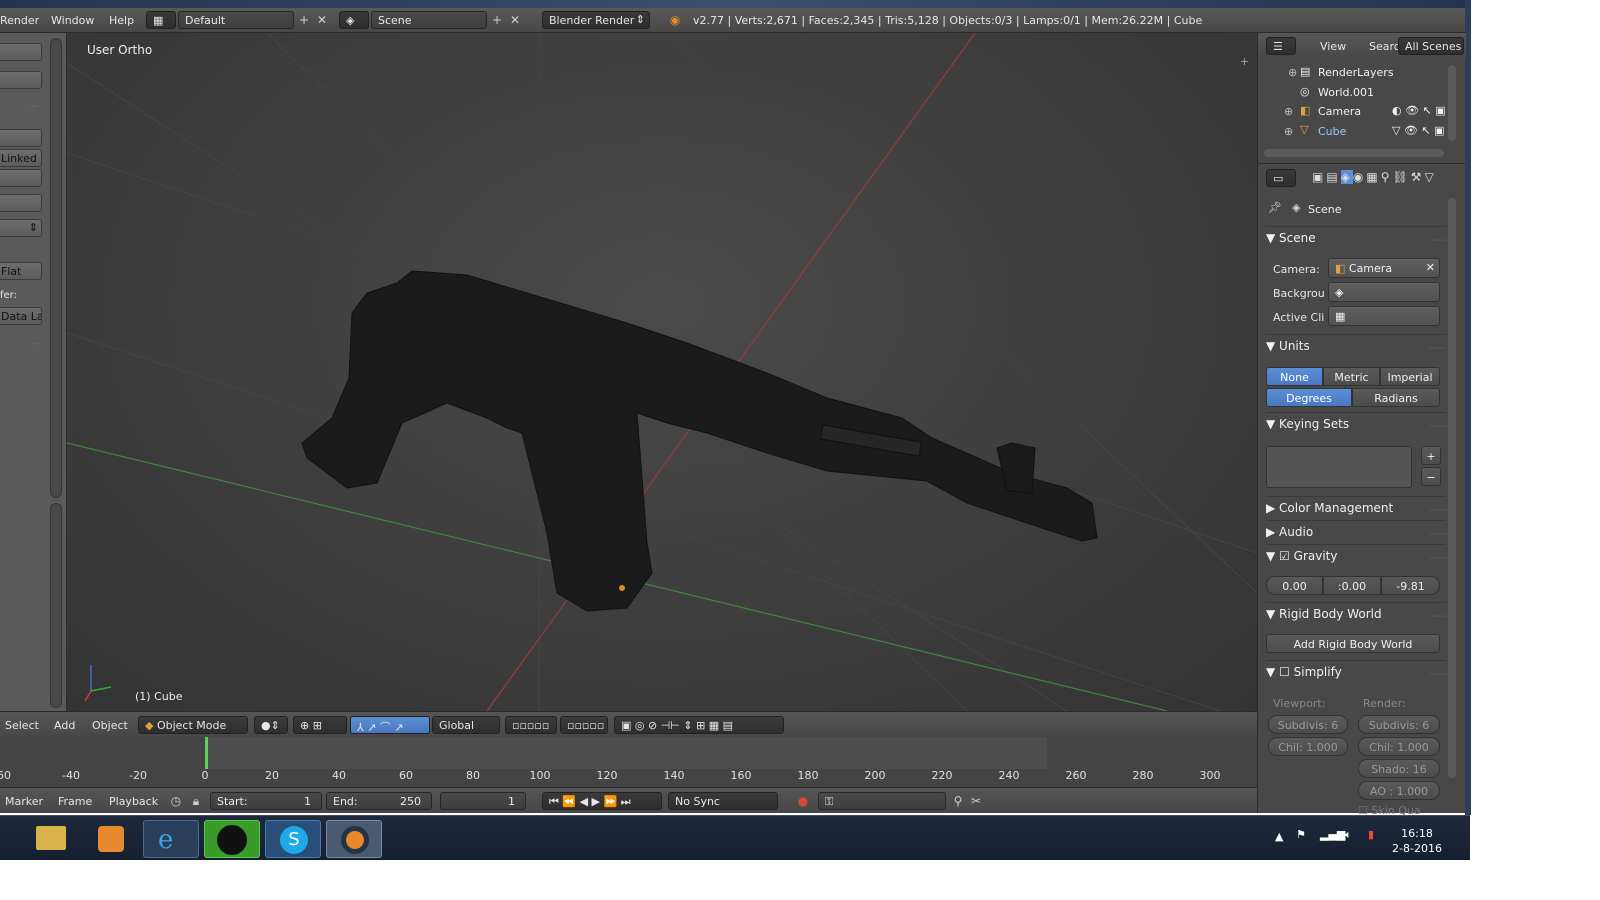 The width and height of the screenshot is (1600, 900). I want to click on clock: 16:18 2-8-2016, so click(1417, 841).